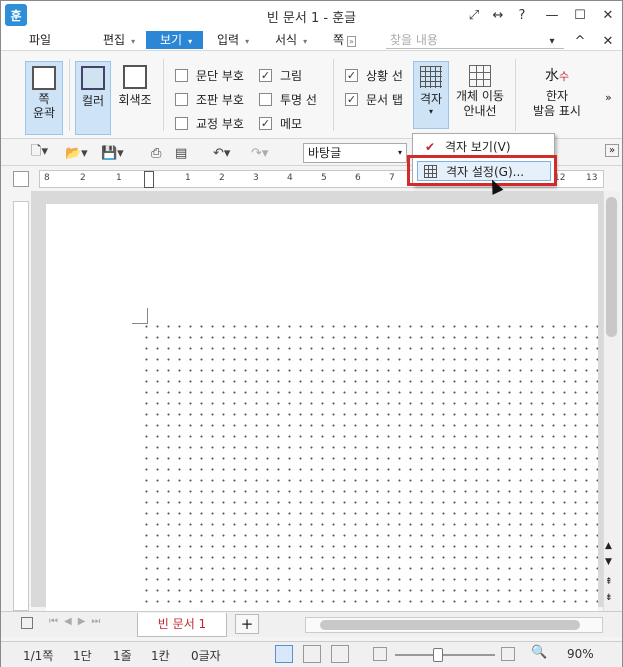 This screenshot has height=667, width=623. Describe the element at coordinates (122, 656) in the screenshot. I see `status-line: 1줄` at that location.